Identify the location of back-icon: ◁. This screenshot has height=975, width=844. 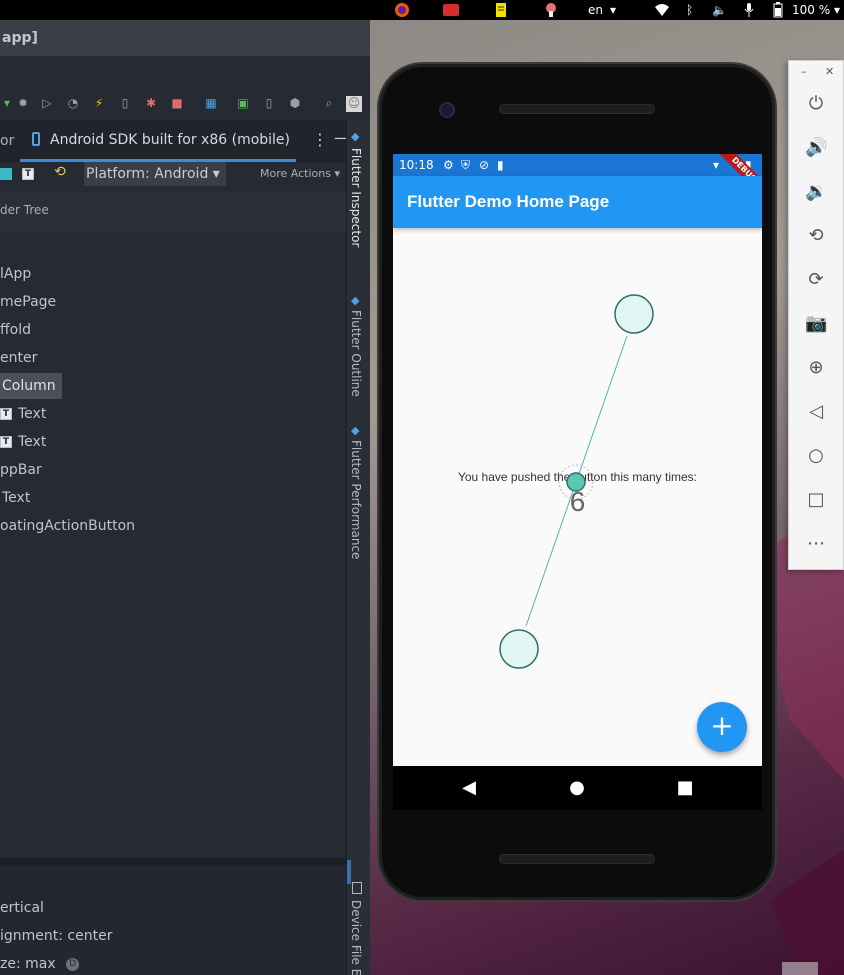
(816, 412).